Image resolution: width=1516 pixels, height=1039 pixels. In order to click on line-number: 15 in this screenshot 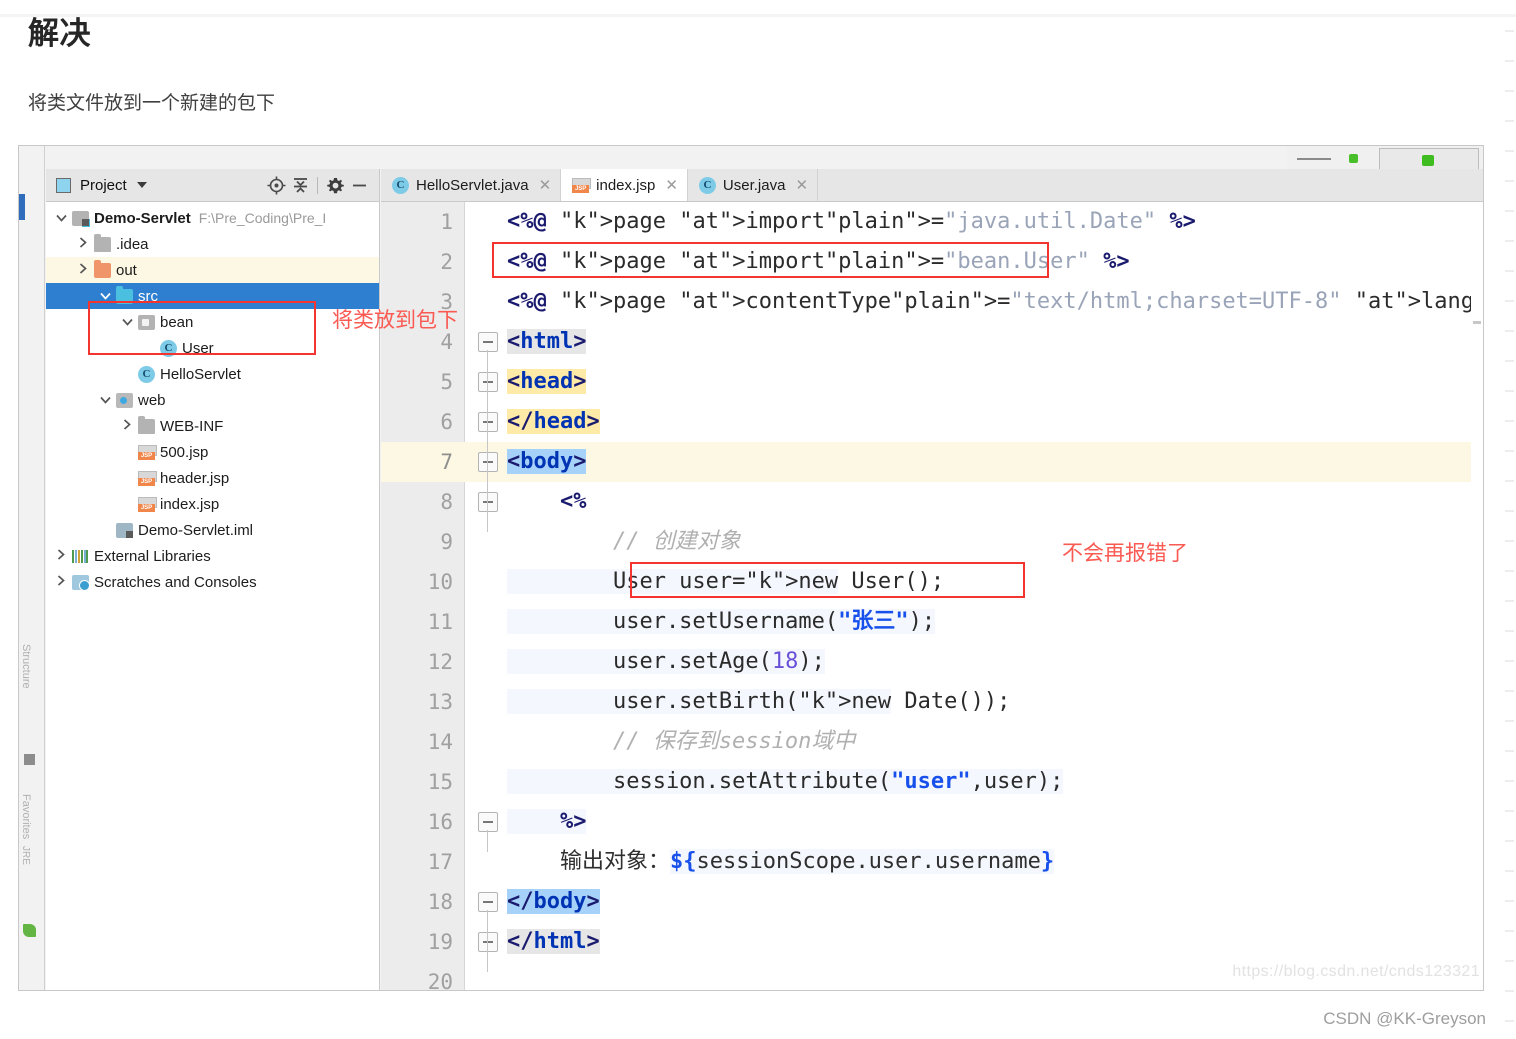, I will do `click(440, 782)`.